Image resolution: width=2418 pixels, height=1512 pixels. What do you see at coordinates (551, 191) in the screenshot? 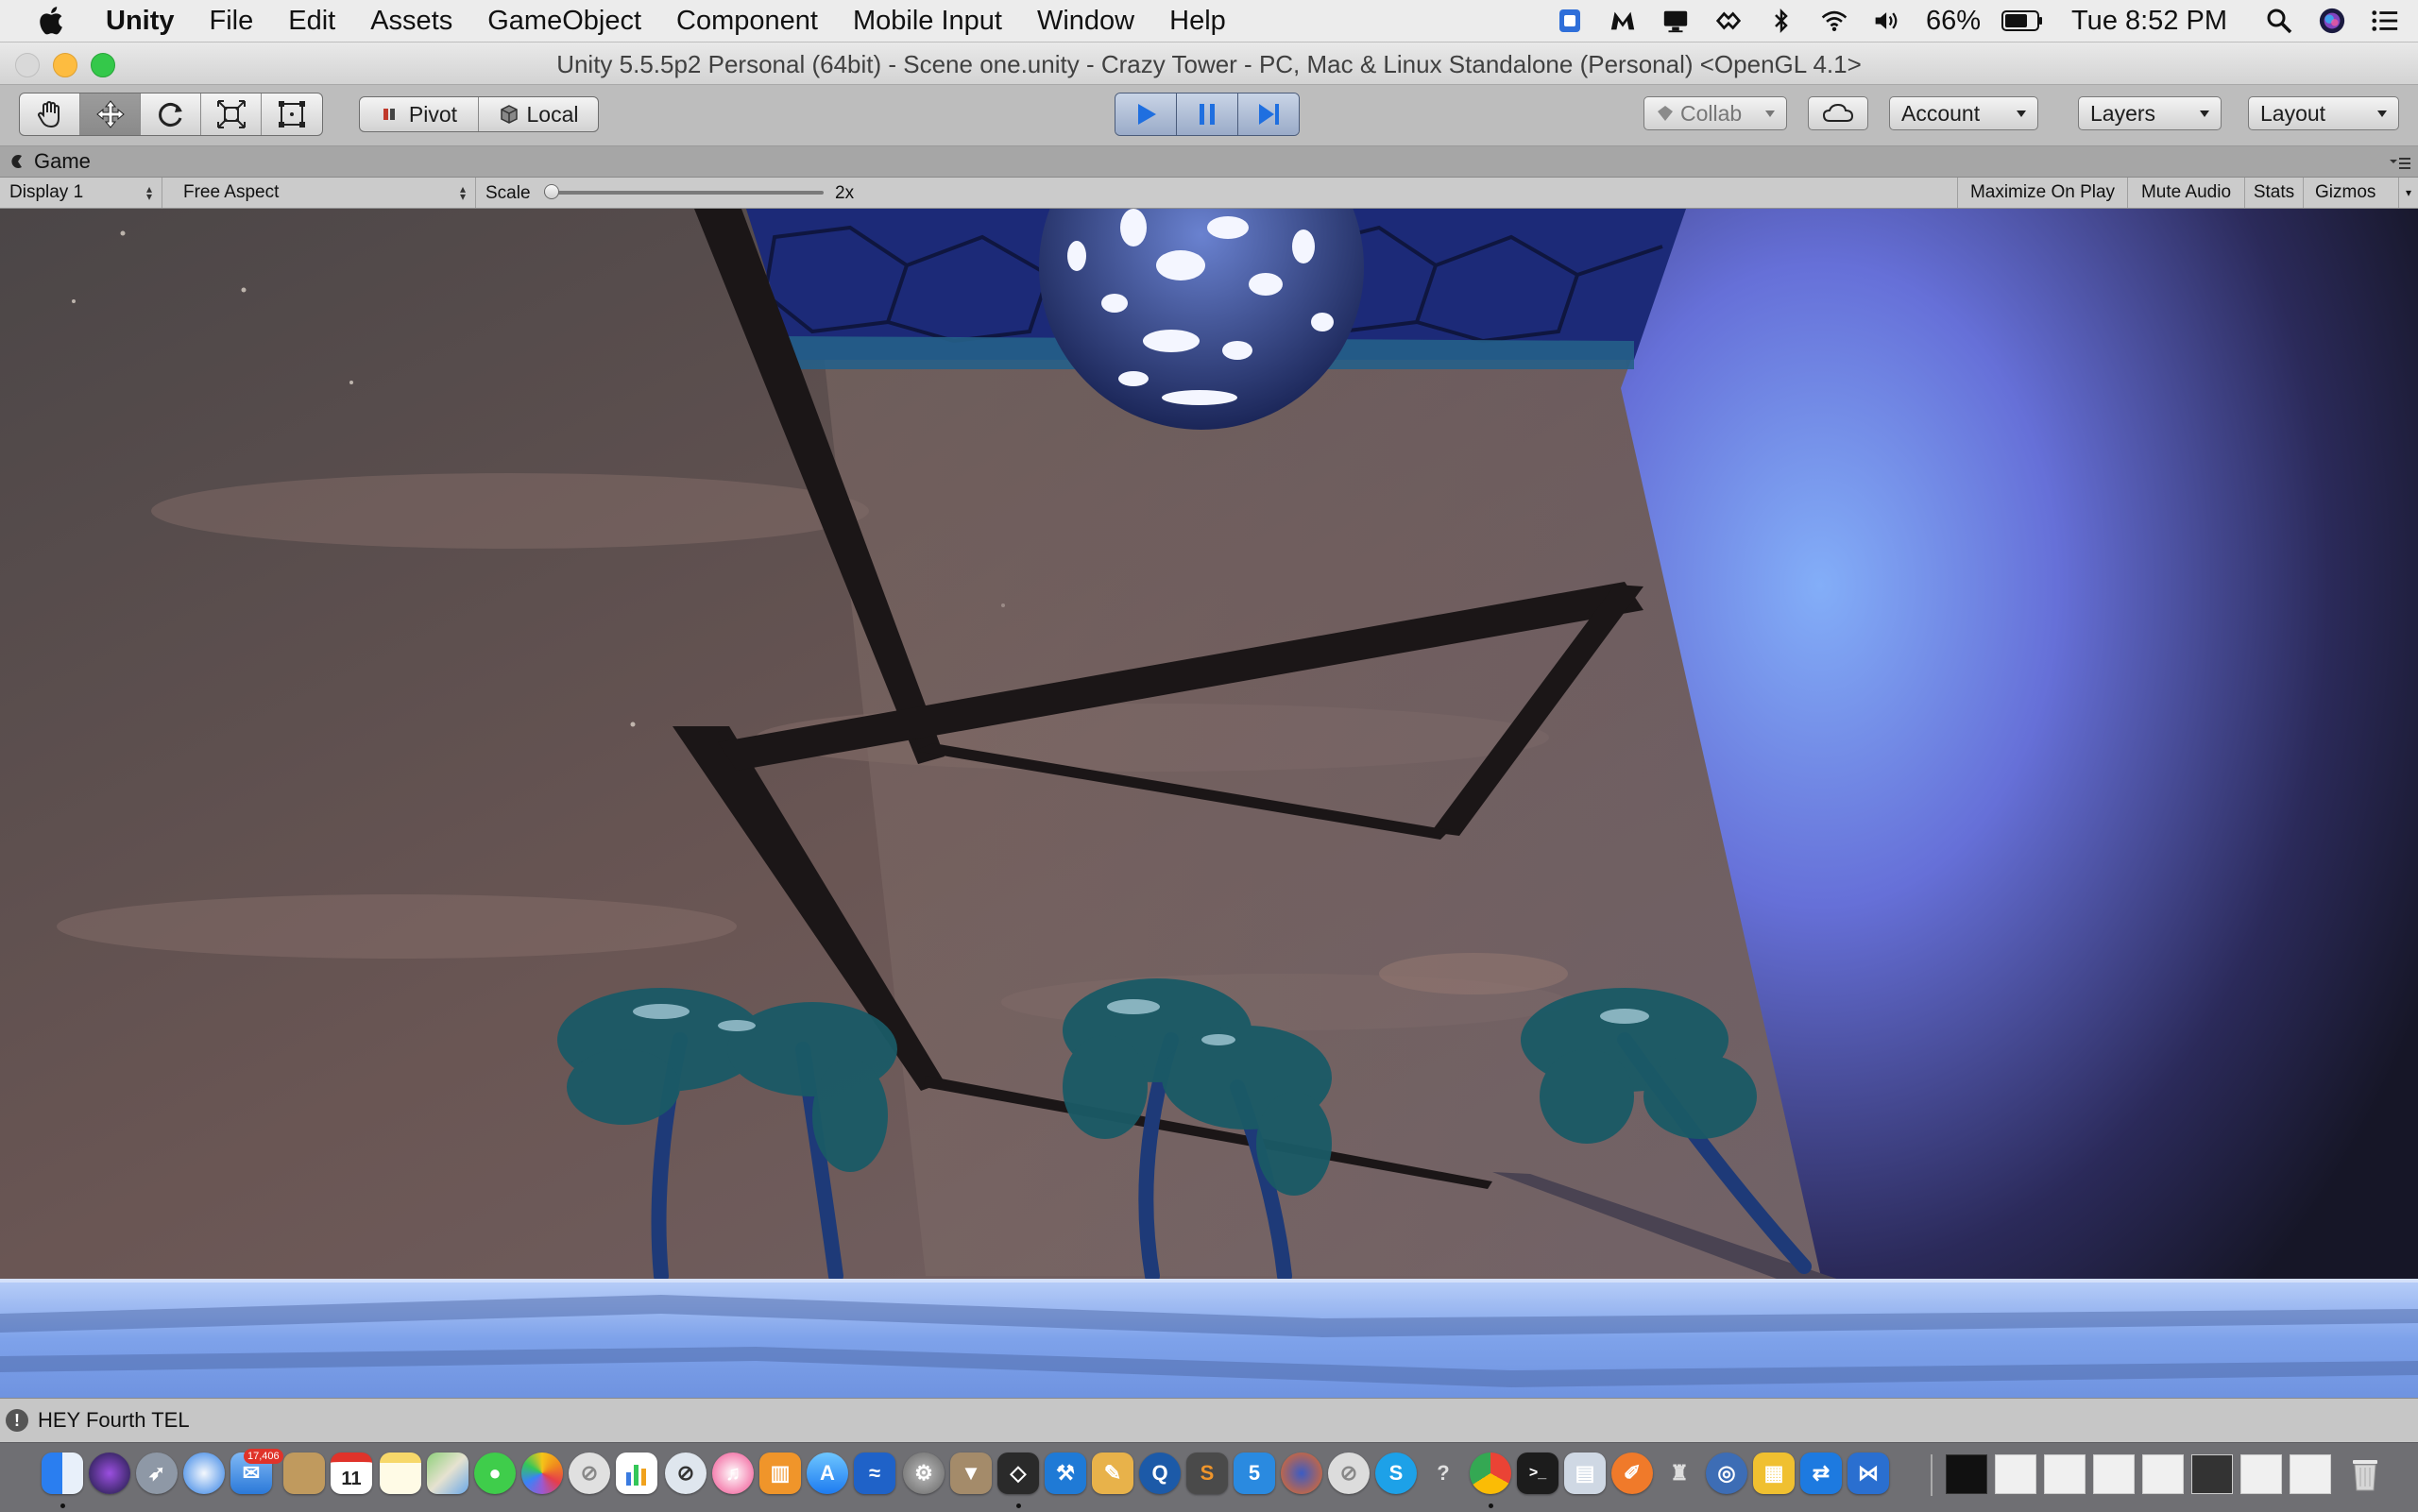
I see `scale-slider-thumb` at bounding box center [551, 191].